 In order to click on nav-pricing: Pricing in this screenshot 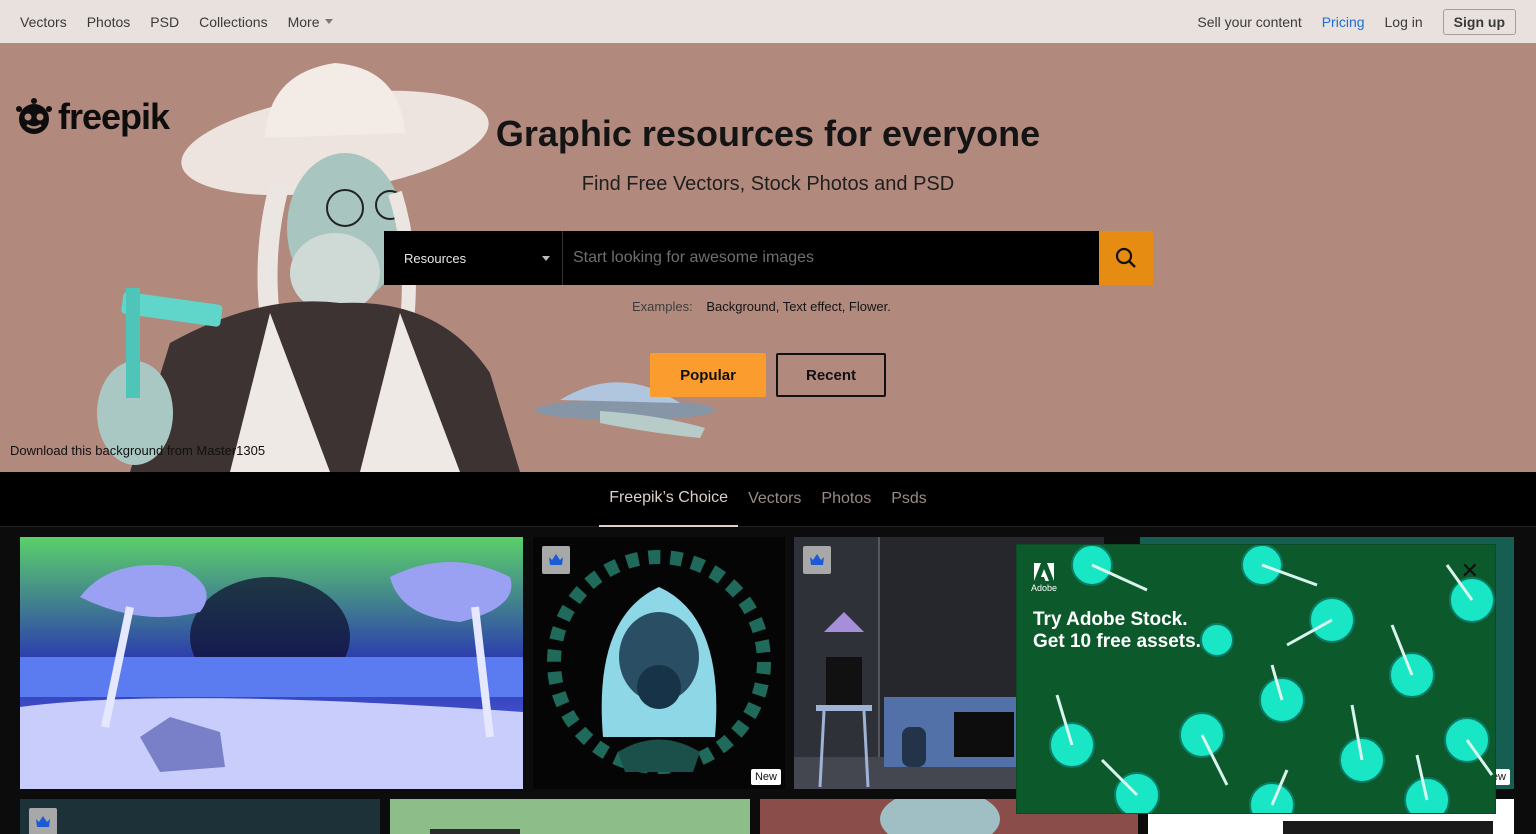, I will do `click(1343, 22)`.